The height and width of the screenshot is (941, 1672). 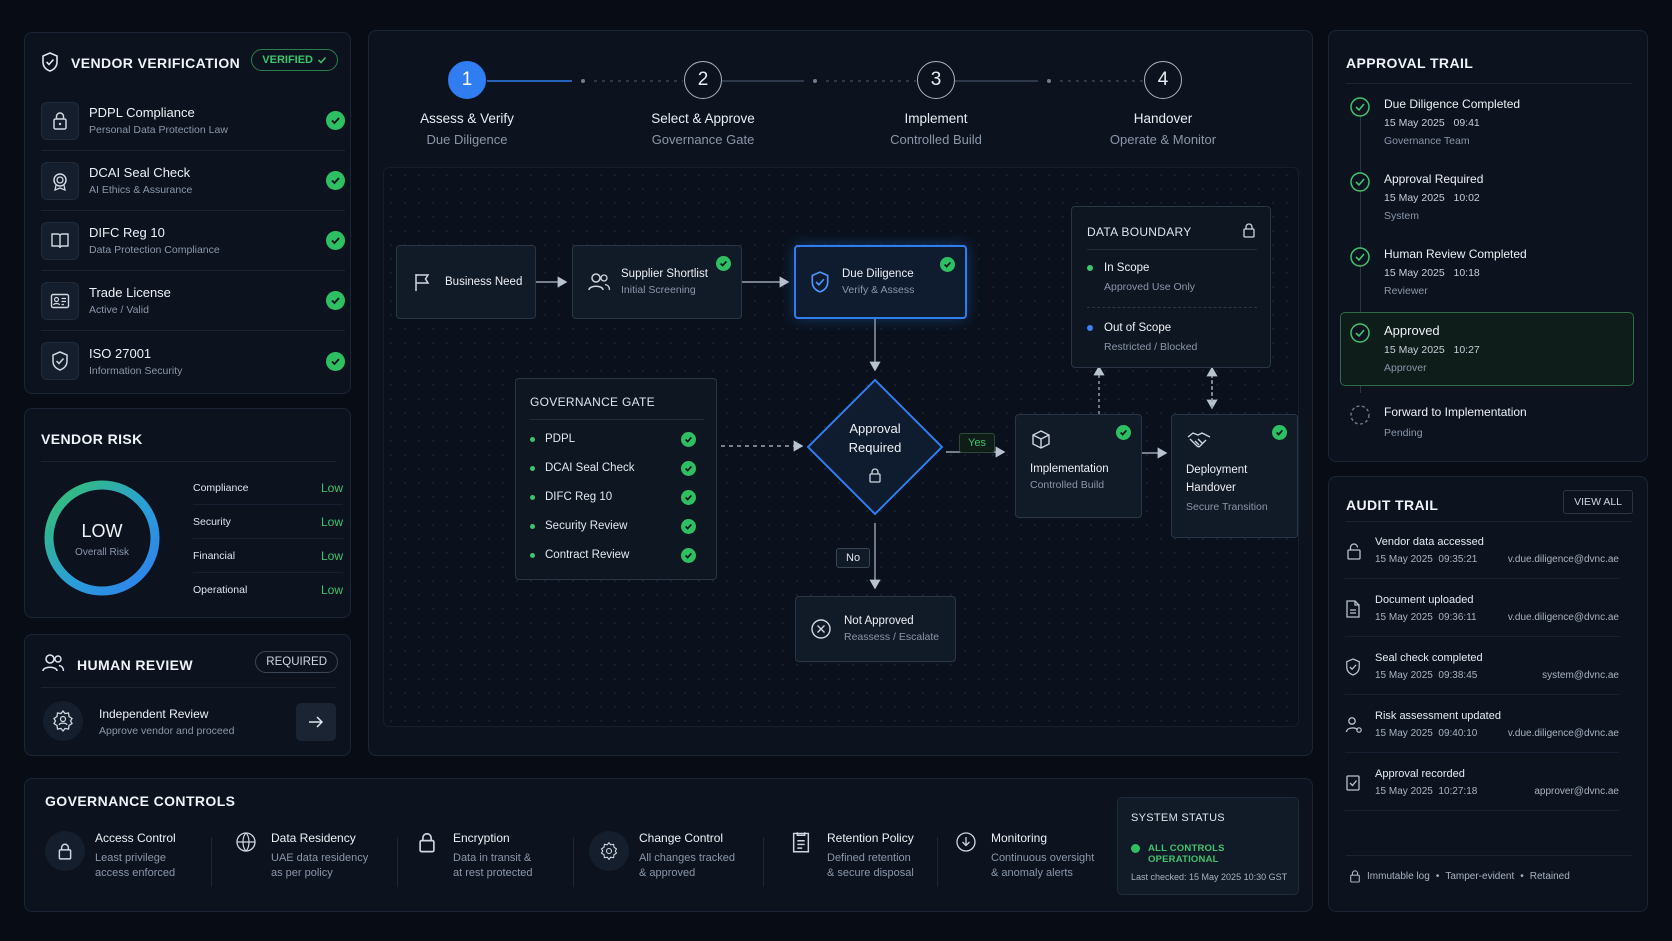 What do you see at coordinates (1480, 876) in the screenshot?
I see `audit-footer-item: Tamper-evident` at bounding box center [1480, 876].